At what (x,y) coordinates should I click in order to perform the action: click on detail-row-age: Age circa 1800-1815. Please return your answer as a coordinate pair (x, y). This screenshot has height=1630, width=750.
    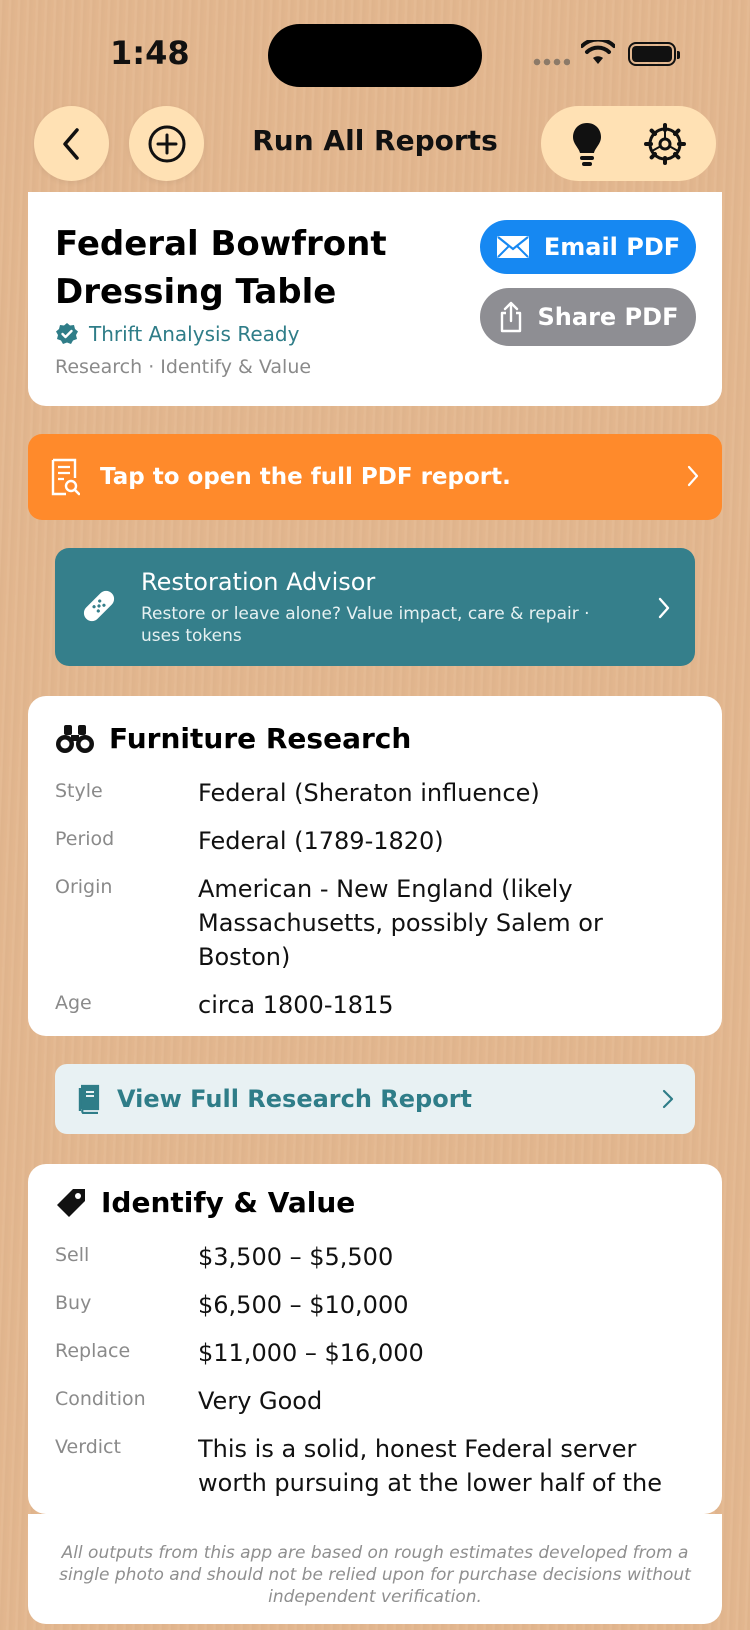
    Looking at the image, I should click on (375, 1005).